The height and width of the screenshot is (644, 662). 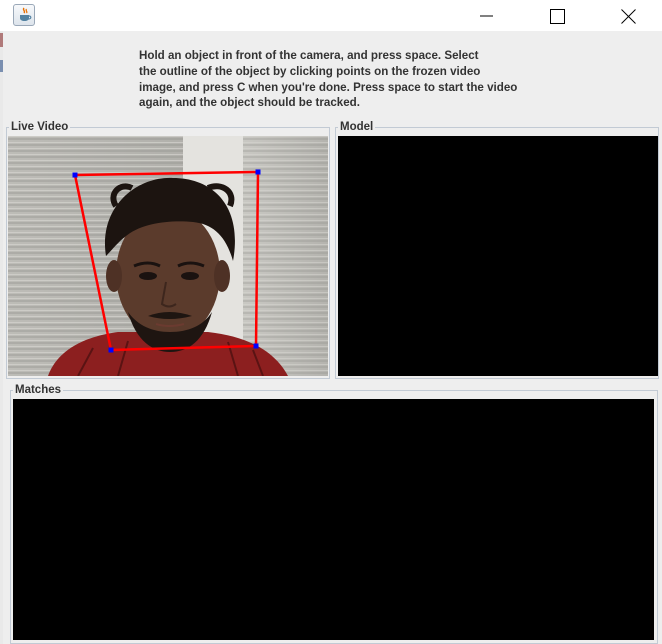 I want to click on live-video-title: Live Video, so click(x=40, y=127).